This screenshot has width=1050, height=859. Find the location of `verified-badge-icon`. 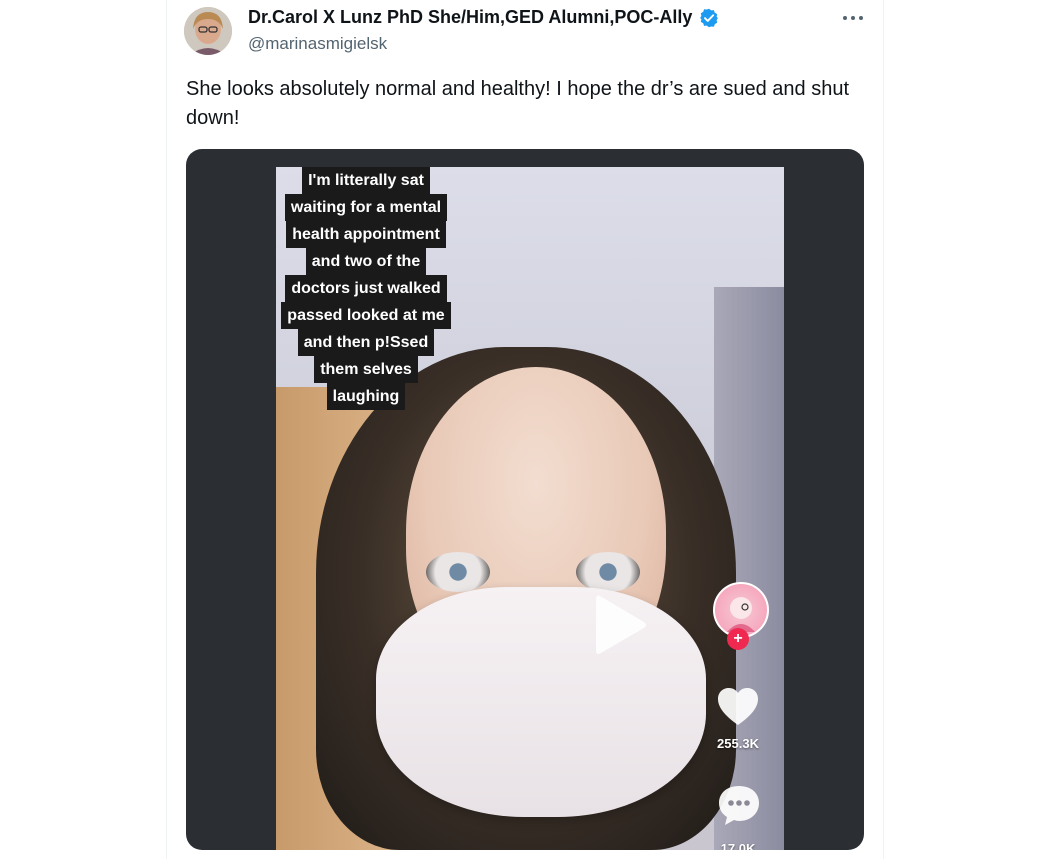

verified-badge-icon is located at coordinates (709, 18).